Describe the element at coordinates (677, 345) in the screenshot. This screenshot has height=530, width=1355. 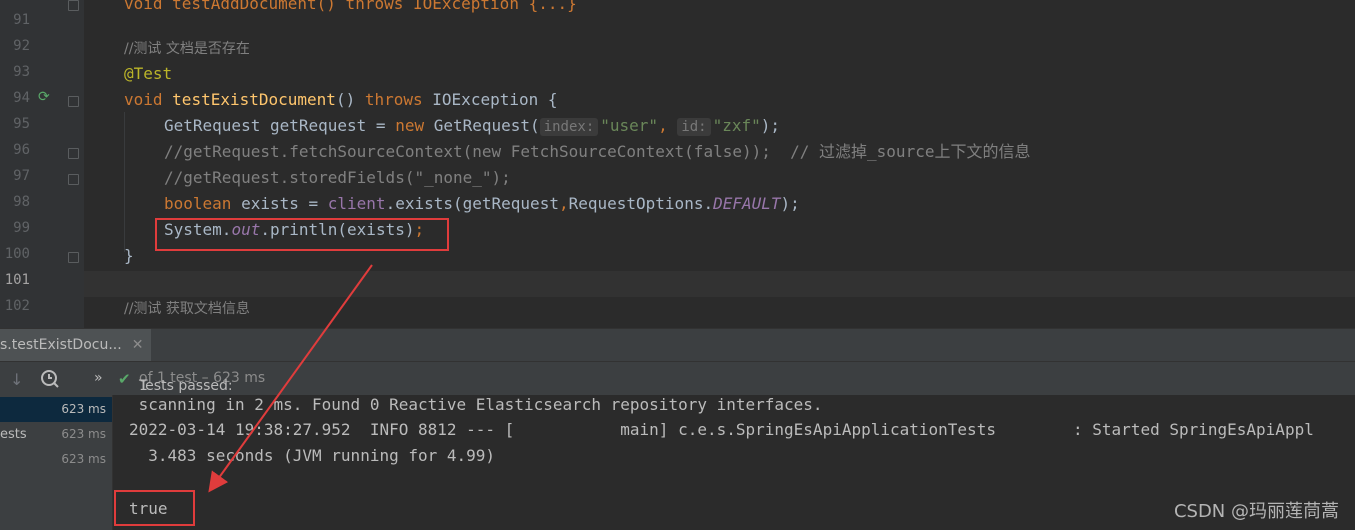
I see `run-tab-bar: s.testExistDocu... ✕` at that location.